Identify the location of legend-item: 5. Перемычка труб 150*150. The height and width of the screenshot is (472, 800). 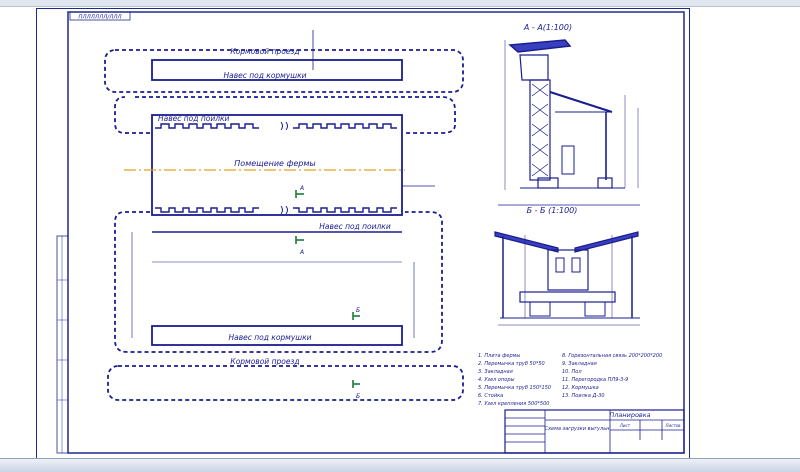
(514, 388).